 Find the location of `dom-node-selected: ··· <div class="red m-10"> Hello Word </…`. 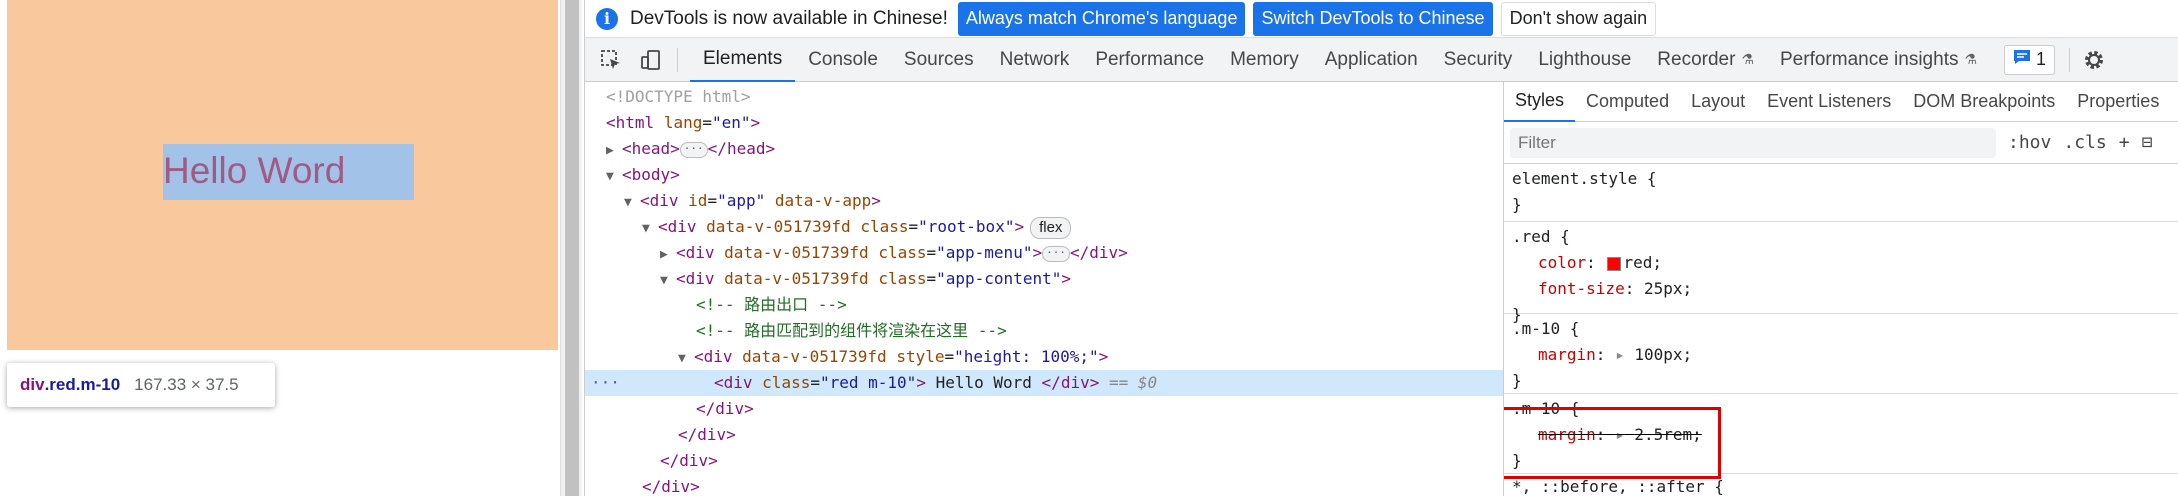

dom-node-selected: ··· <div class="red m-10"> Hello Word </… is located at coordinates (1044, 383).